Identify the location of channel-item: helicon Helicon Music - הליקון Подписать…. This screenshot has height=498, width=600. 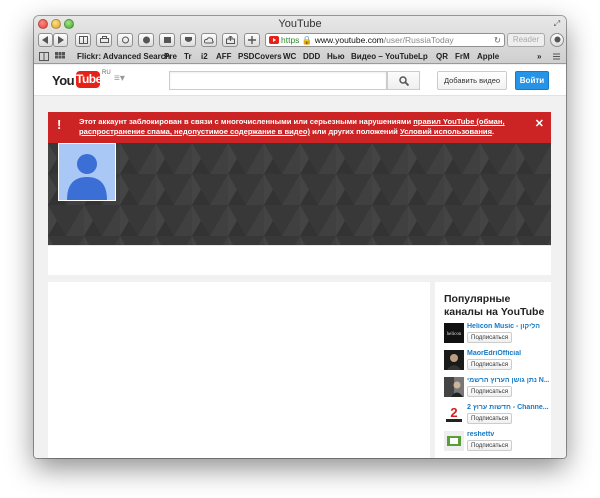
(496, 334).